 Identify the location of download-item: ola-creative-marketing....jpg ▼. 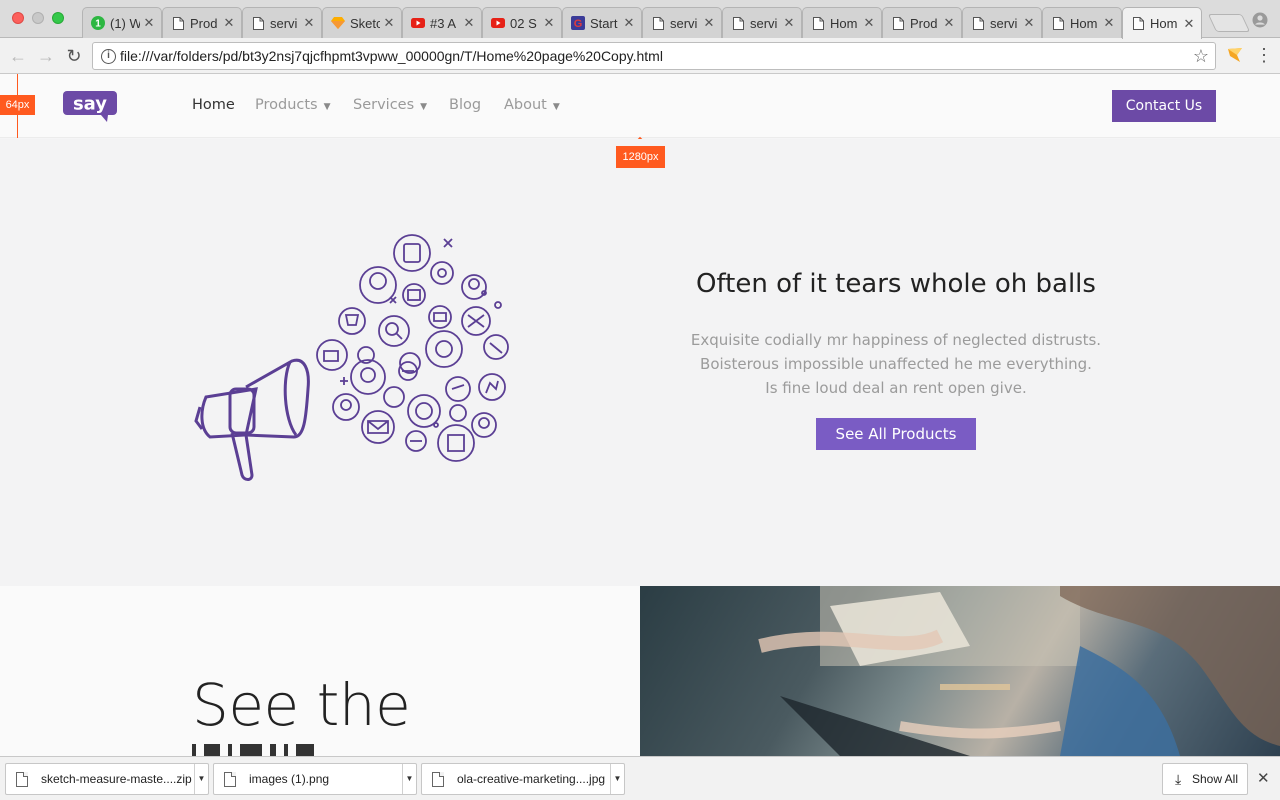
(523, 779).